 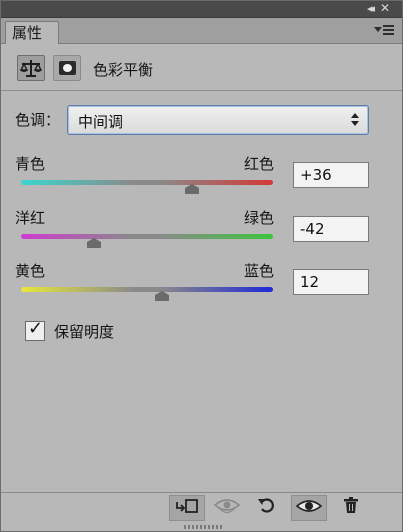 I want to click on slider-right-label: 绿色, so click(x=258, y=218).